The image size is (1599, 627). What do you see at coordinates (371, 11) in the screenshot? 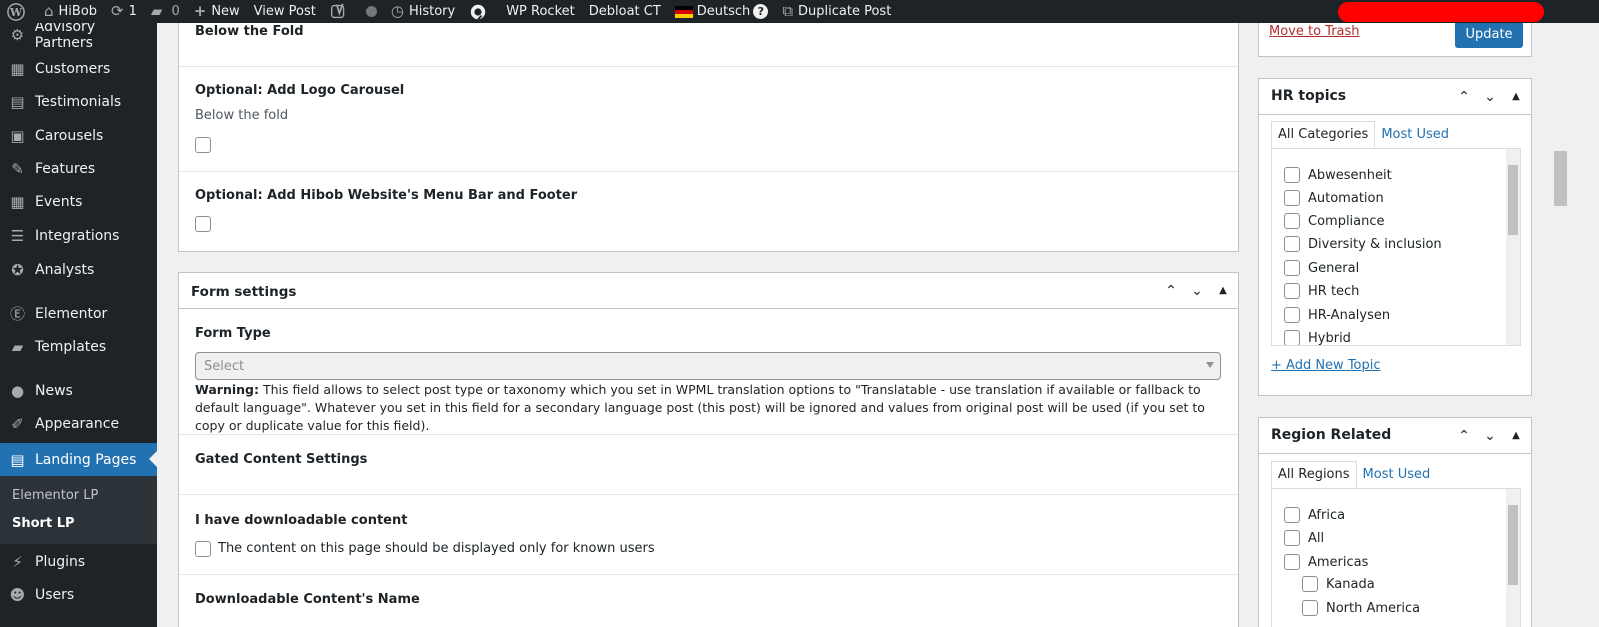
I see `seo-score-dot` at bounding box center [371, 11].